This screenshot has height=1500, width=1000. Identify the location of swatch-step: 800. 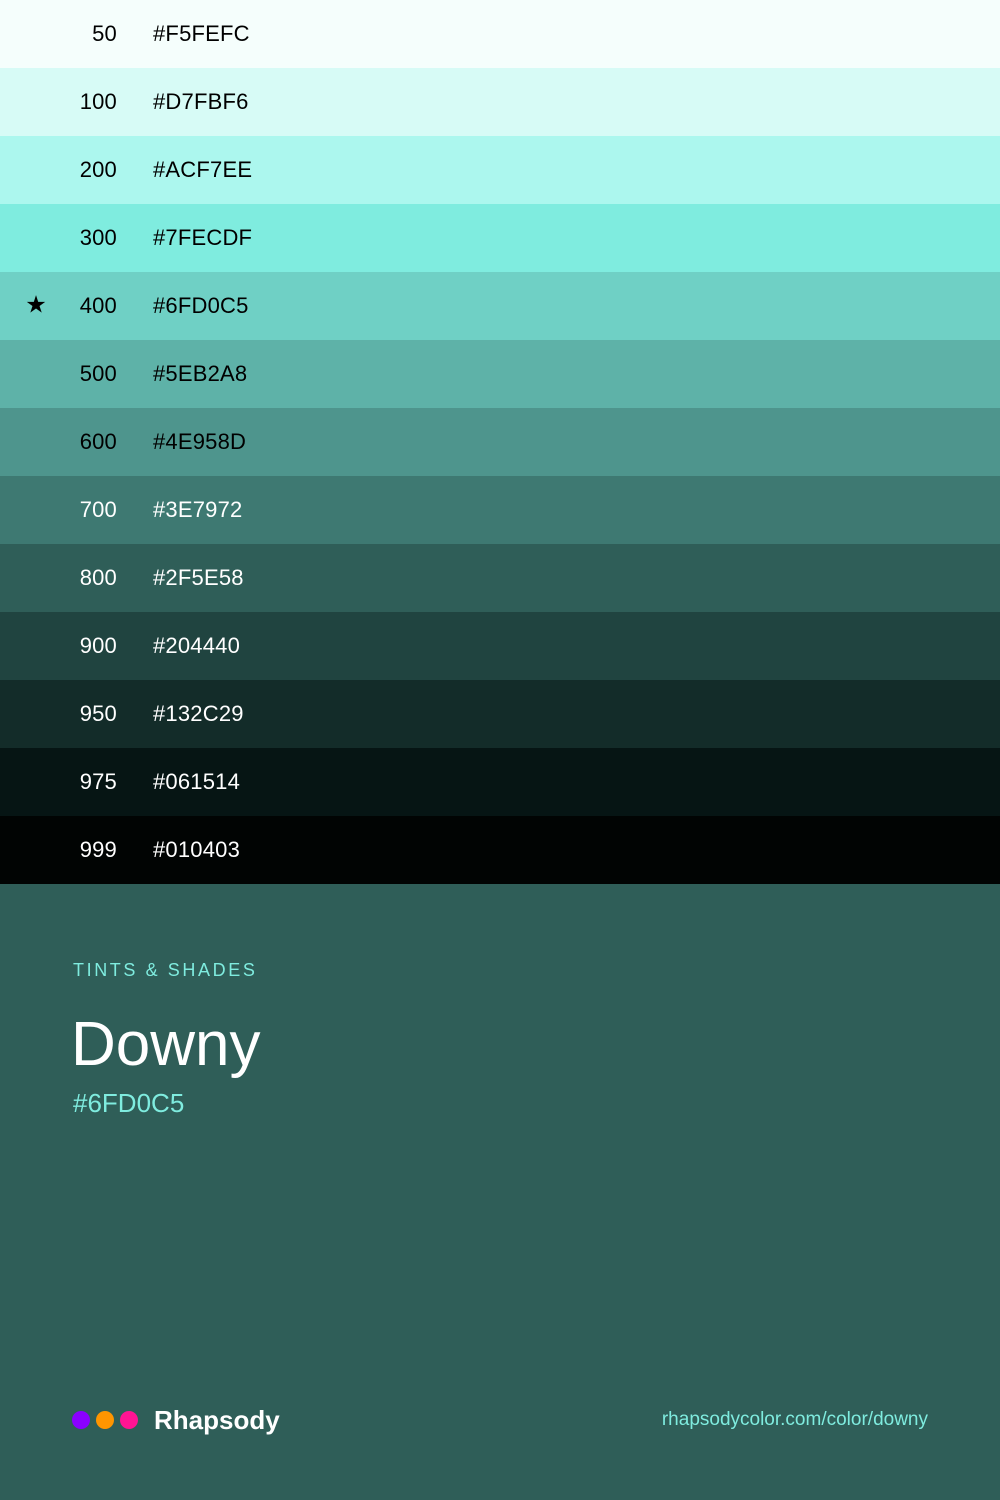
(98, 577).